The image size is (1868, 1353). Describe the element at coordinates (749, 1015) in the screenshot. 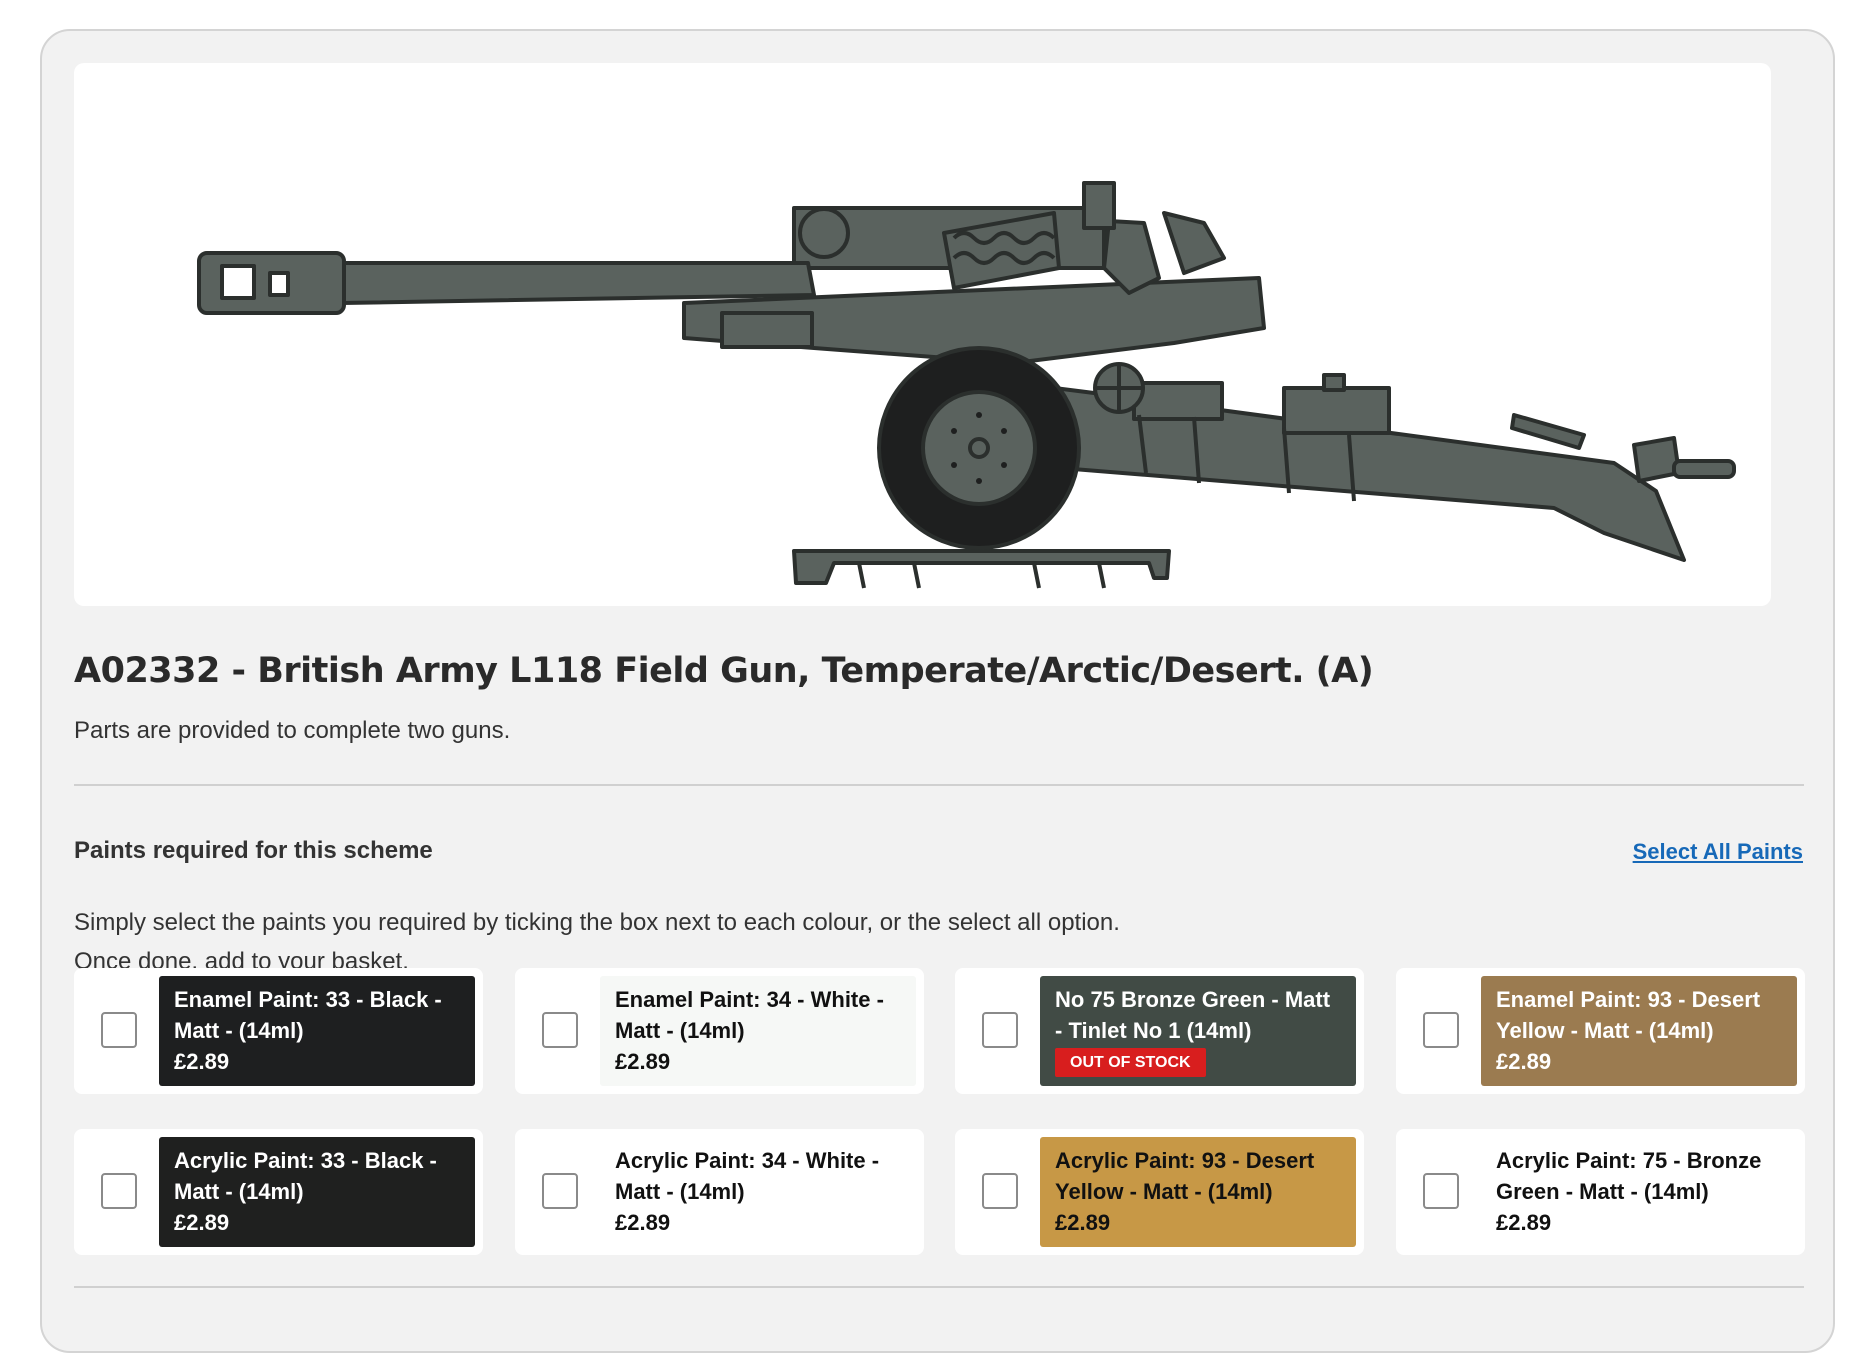

I see `paint-name: Enamel Paint: 34 - White - Matt - (14ml)` at that location.